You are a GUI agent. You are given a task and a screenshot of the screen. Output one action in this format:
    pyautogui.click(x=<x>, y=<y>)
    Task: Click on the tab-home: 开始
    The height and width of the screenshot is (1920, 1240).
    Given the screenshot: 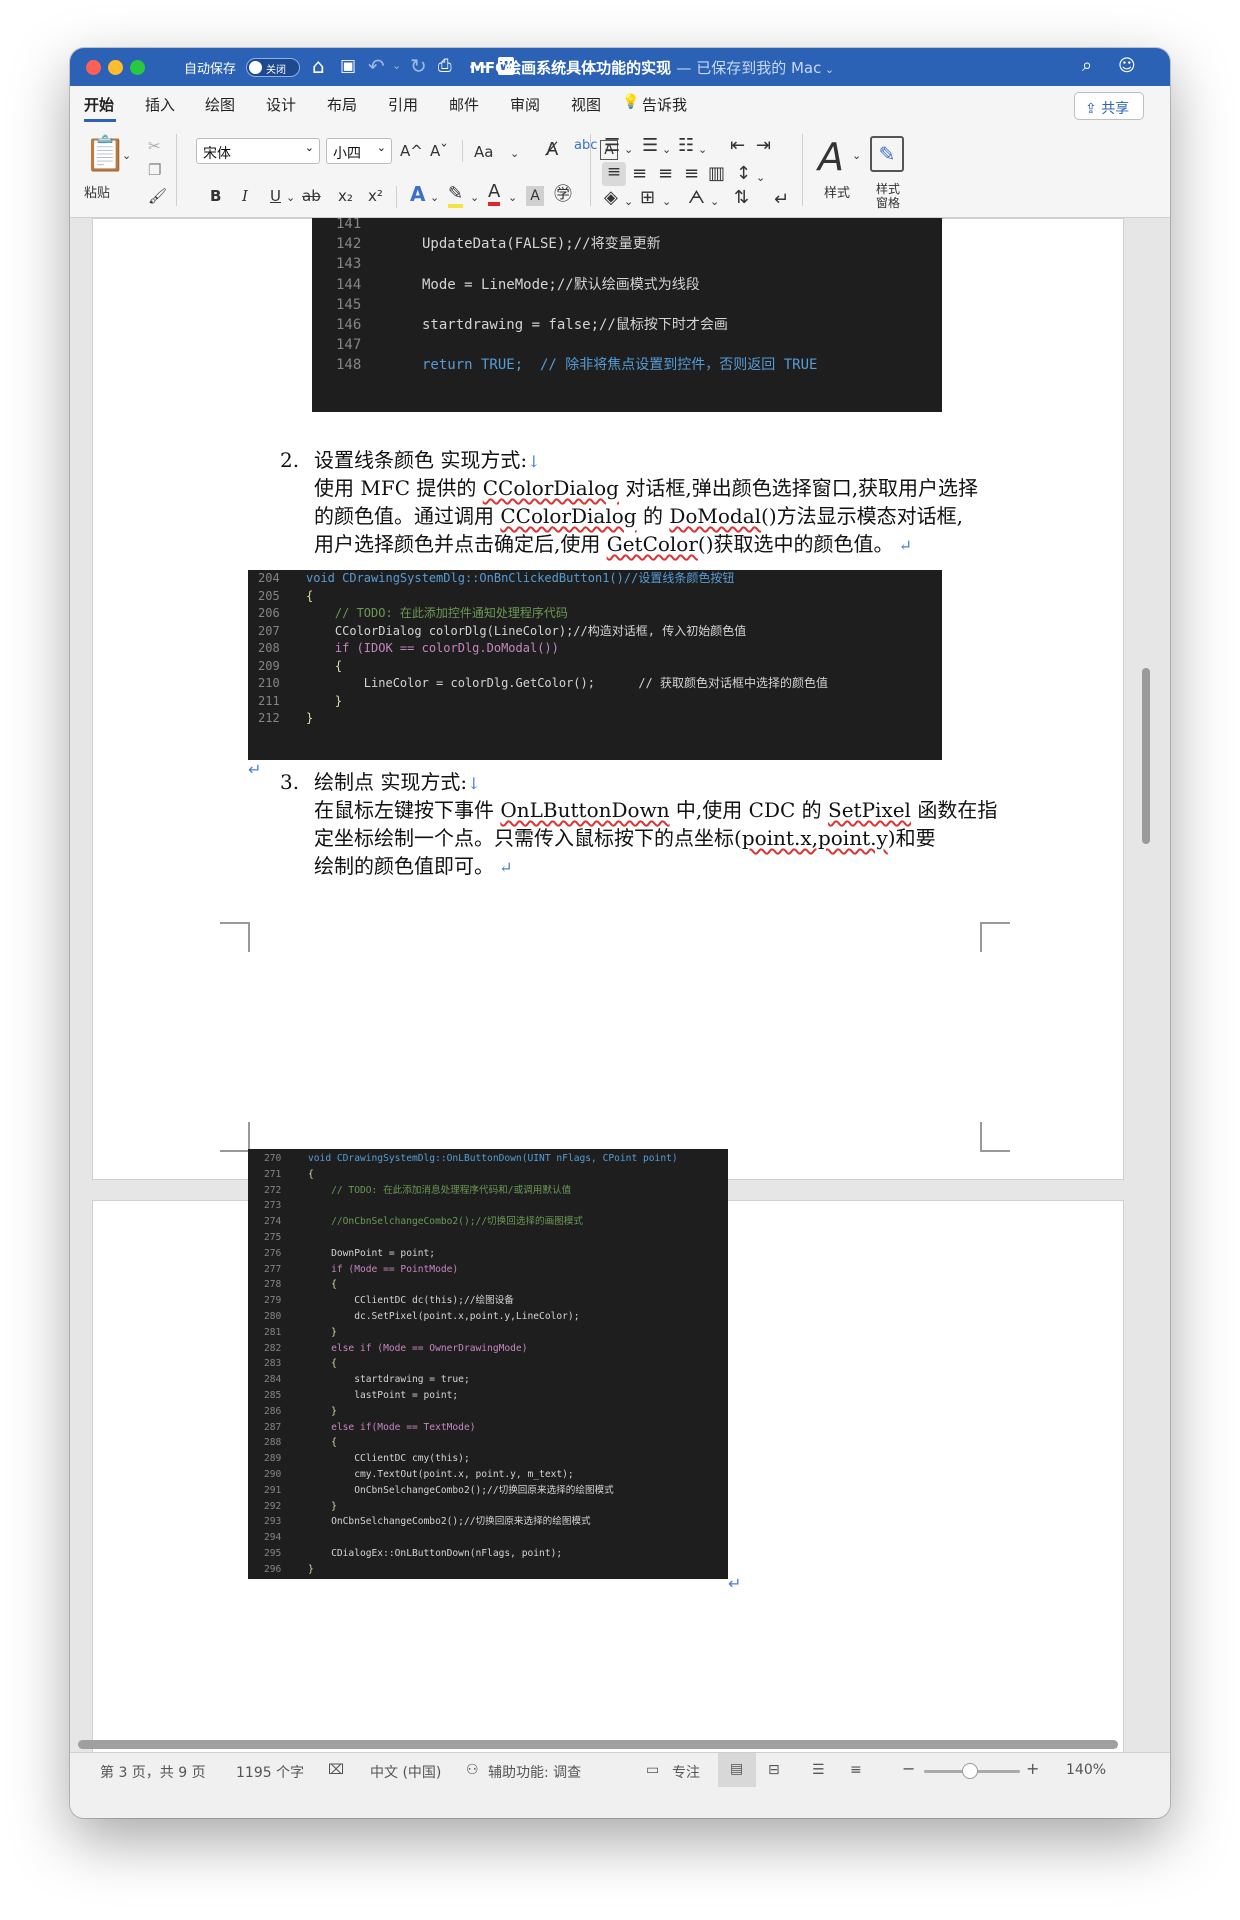 What is the action you would take?
    pyautogui.click(x=99, y=104)
    